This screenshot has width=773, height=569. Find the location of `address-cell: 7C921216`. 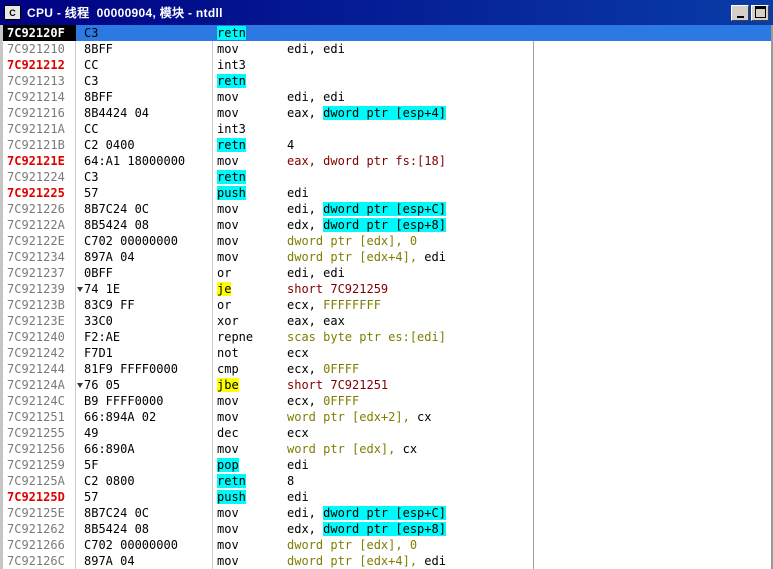

address-cell: 7C921216 is located at coordinates (39, 113).